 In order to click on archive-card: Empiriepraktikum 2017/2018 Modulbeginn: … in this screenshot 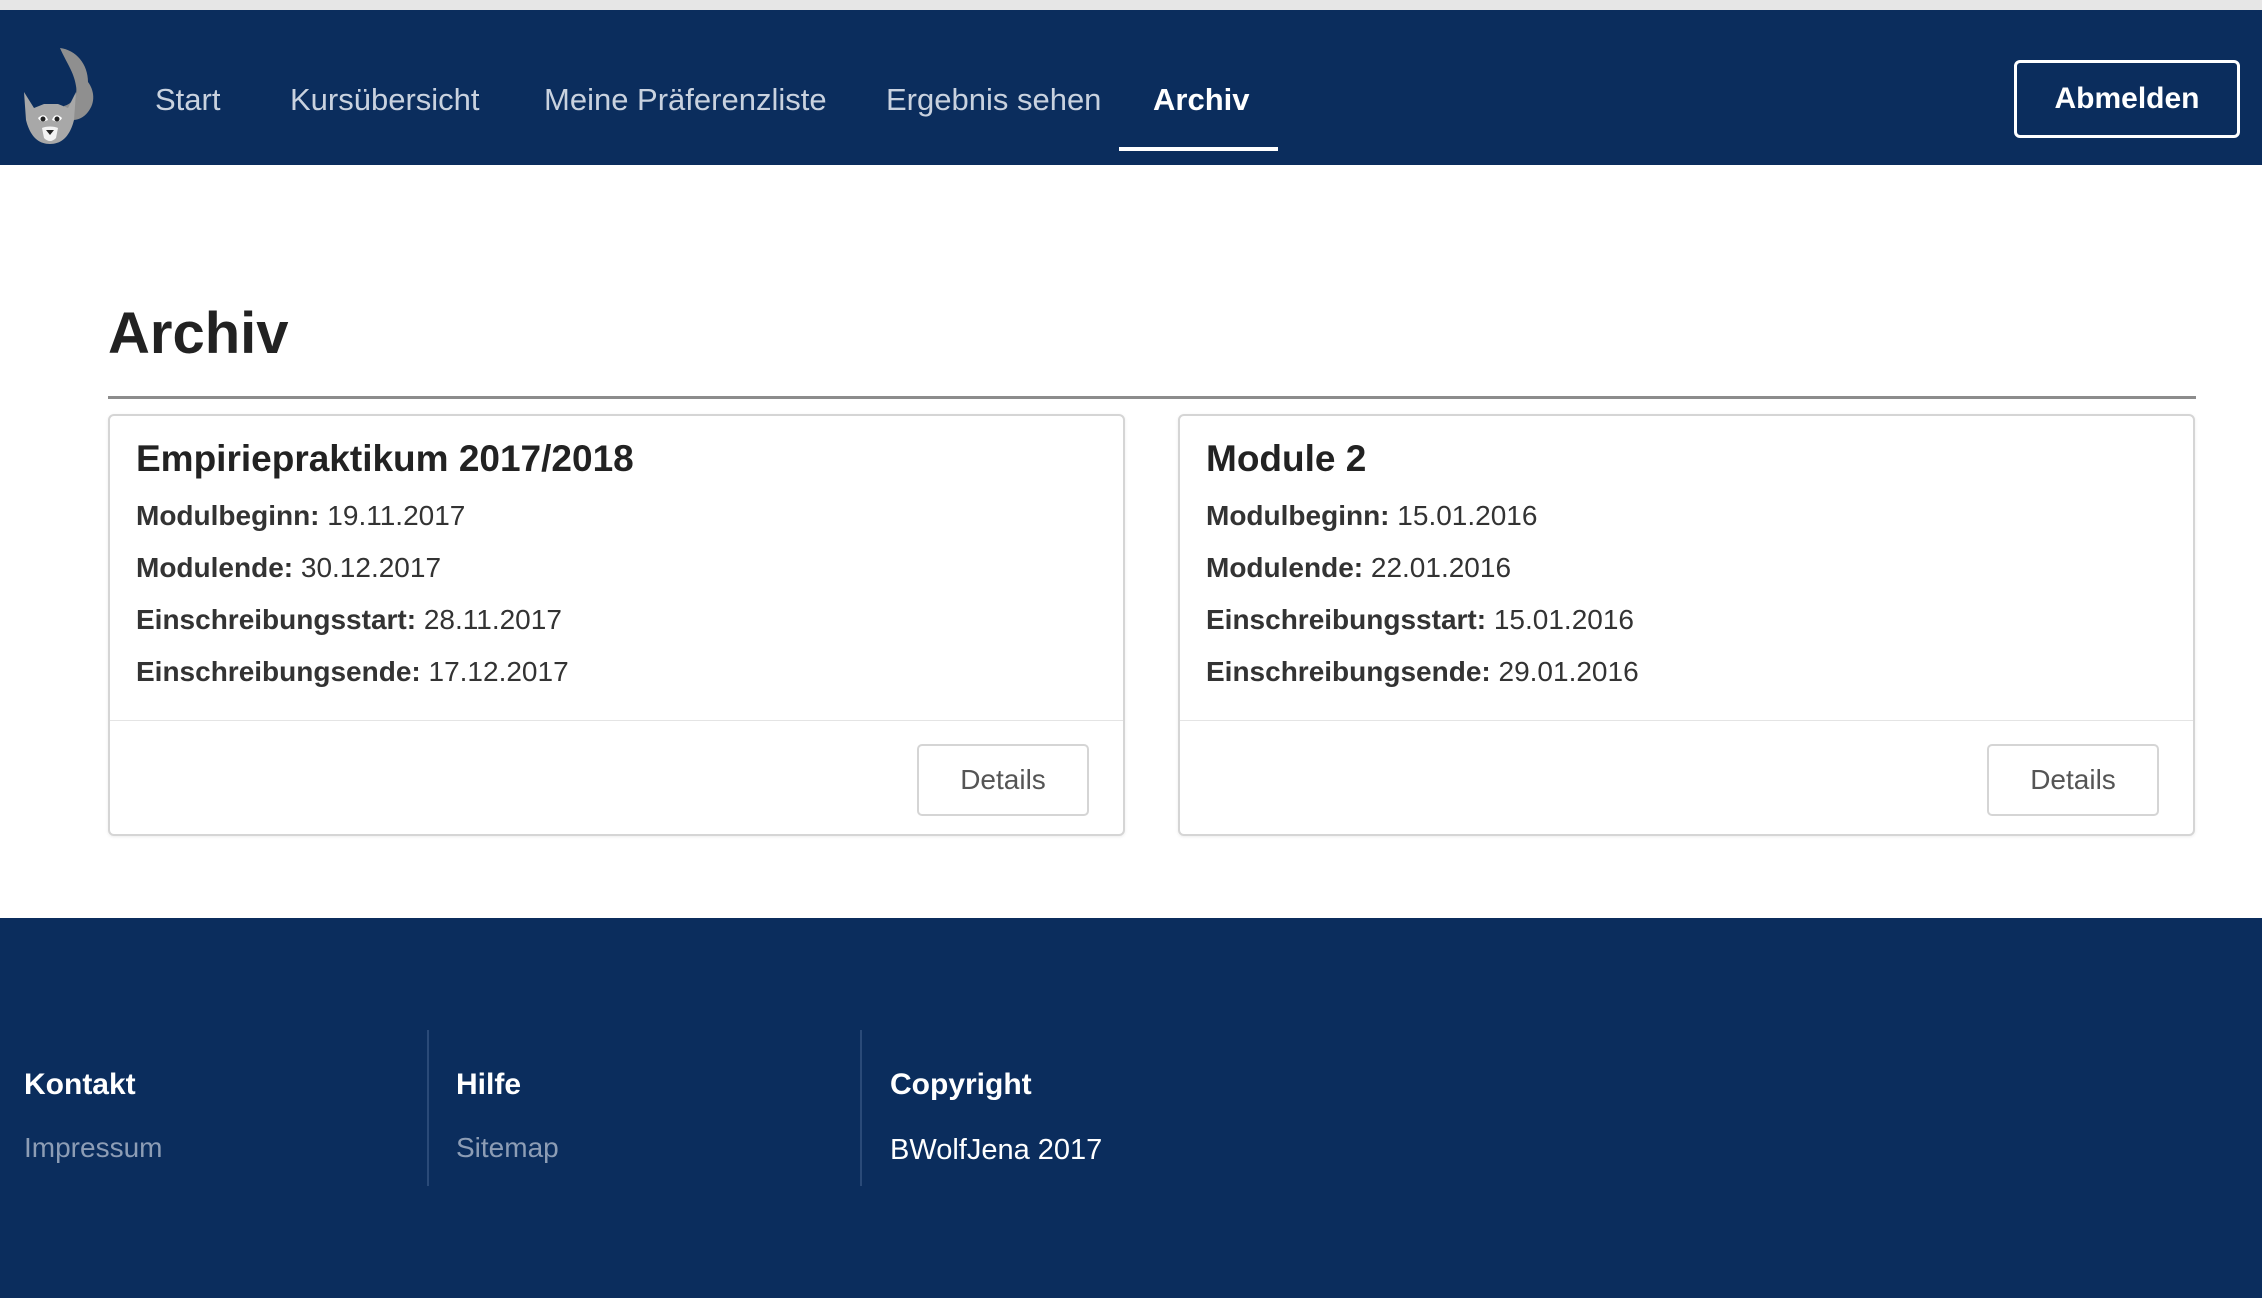, I will do `click(616, 625)`.